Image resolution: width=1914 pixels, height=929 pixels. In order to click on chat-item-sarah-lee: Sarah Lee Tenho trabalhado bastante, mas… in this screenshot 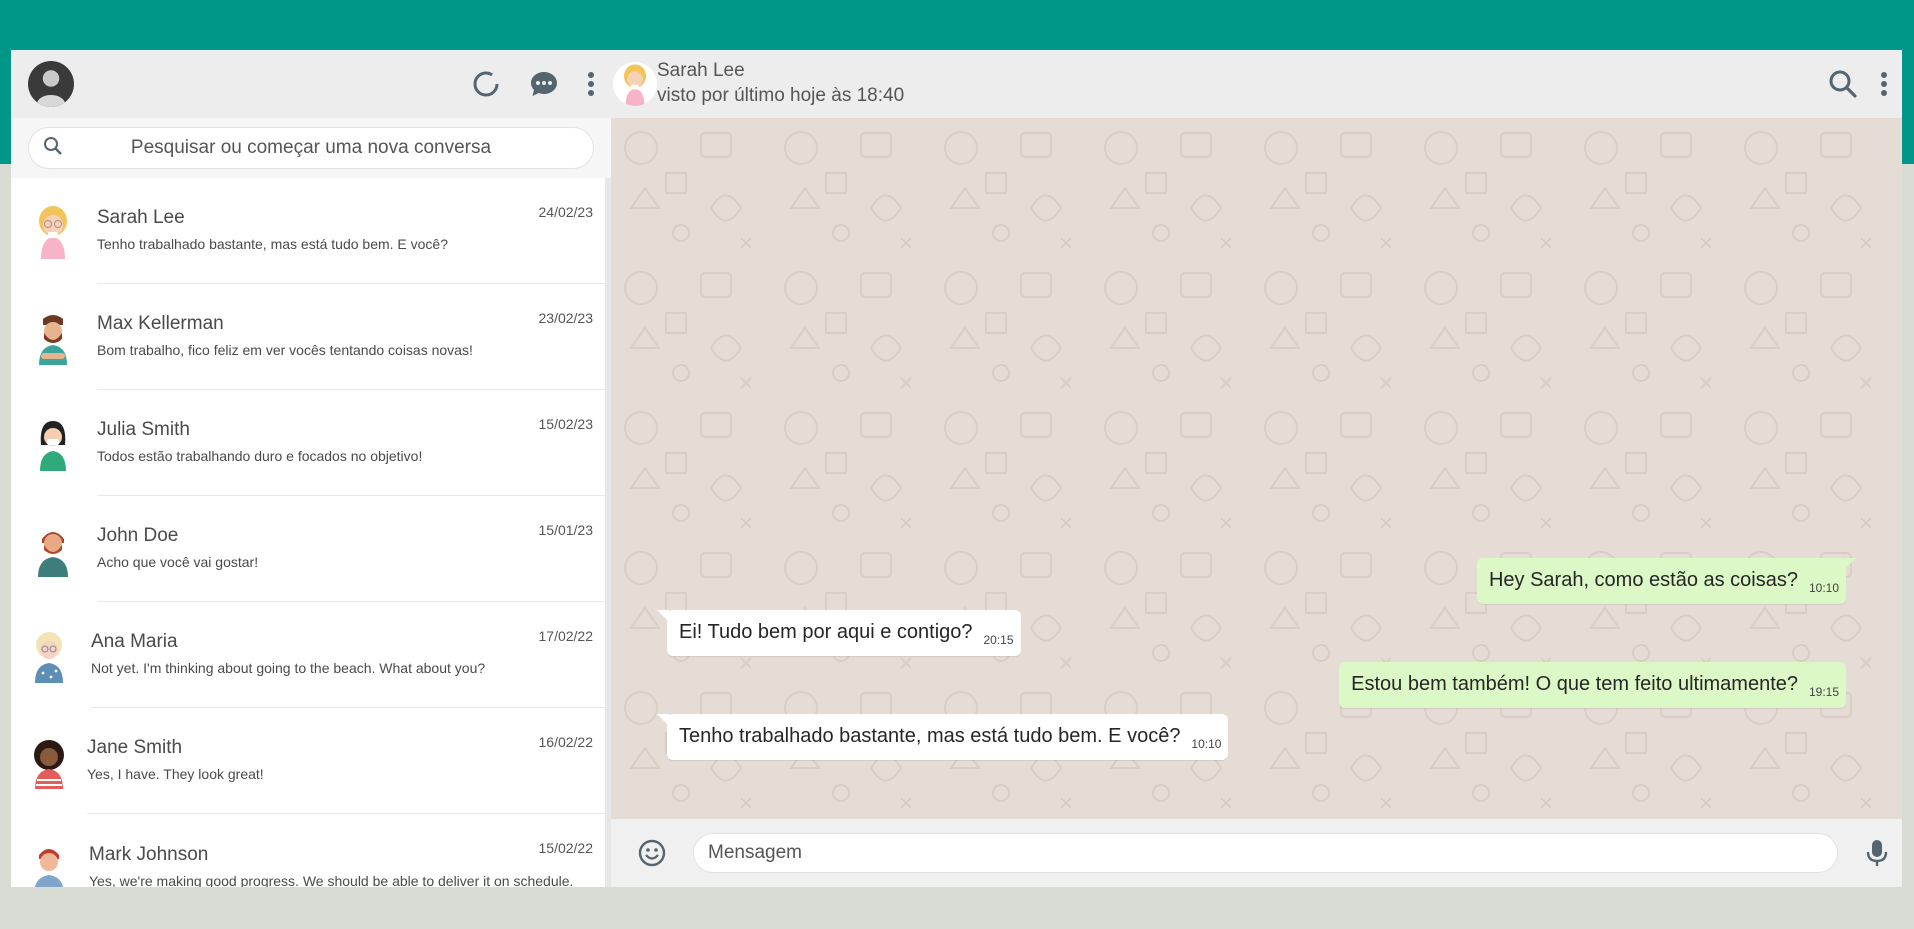, I will do `click(311, 231)`.